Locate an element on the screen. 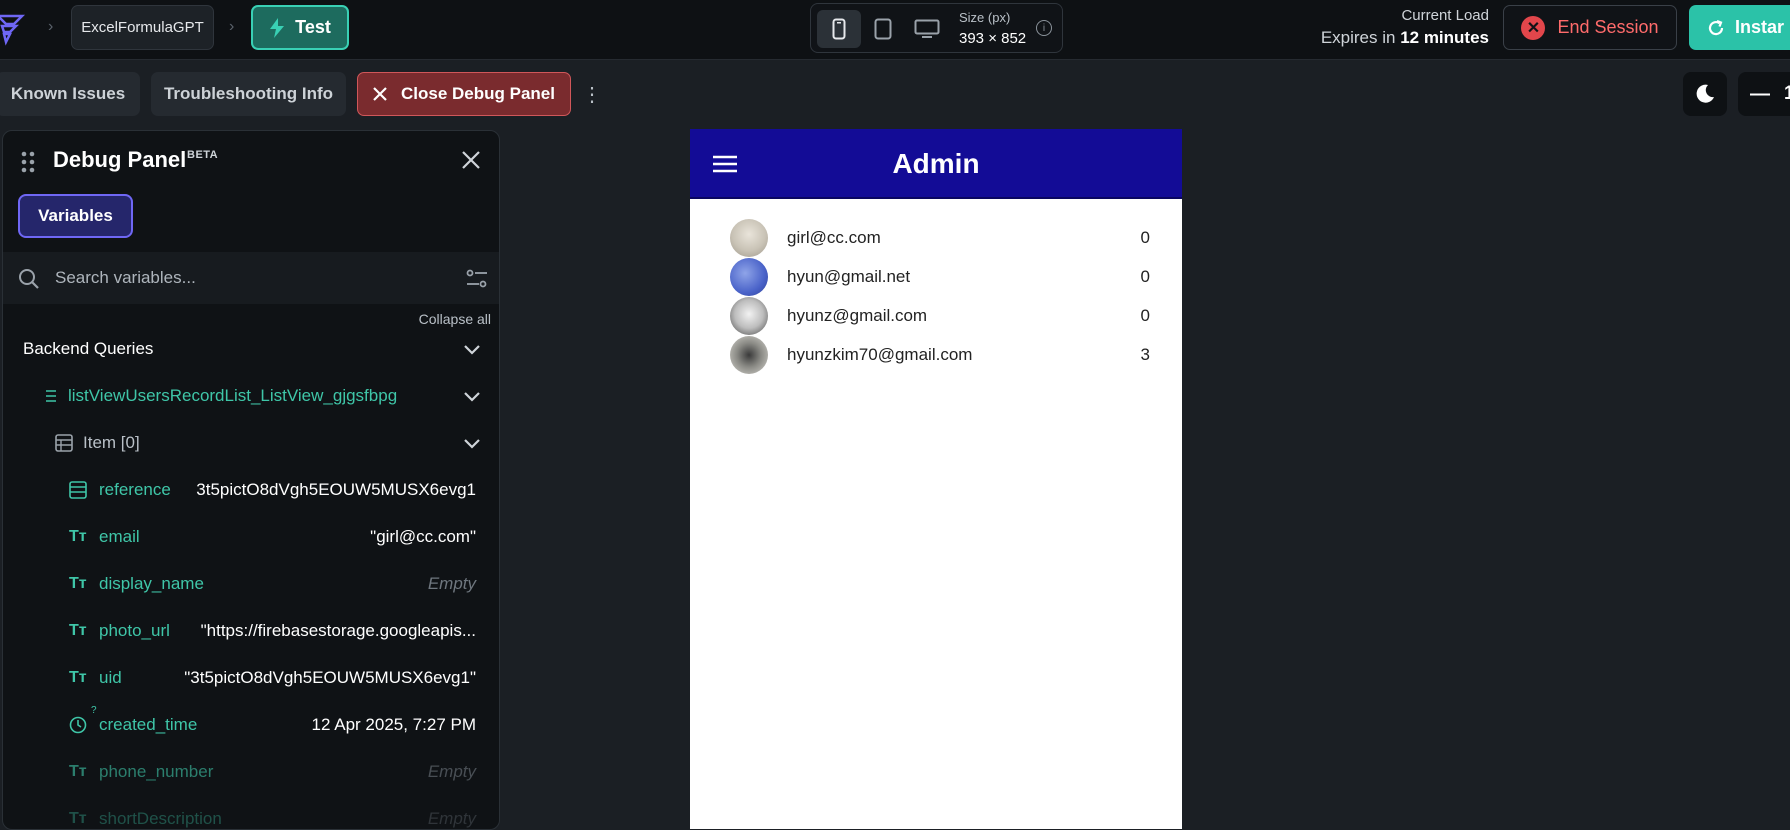 The height and width of the screenshot is (830, 1790). field-value: 12 Apr 2025, 7:27 PM is located at coordinates (393, 724).